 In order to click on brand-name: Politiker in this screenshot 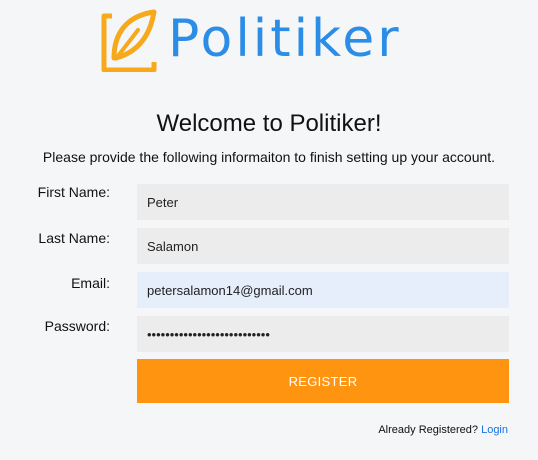, I will do `click(285, 39)`.